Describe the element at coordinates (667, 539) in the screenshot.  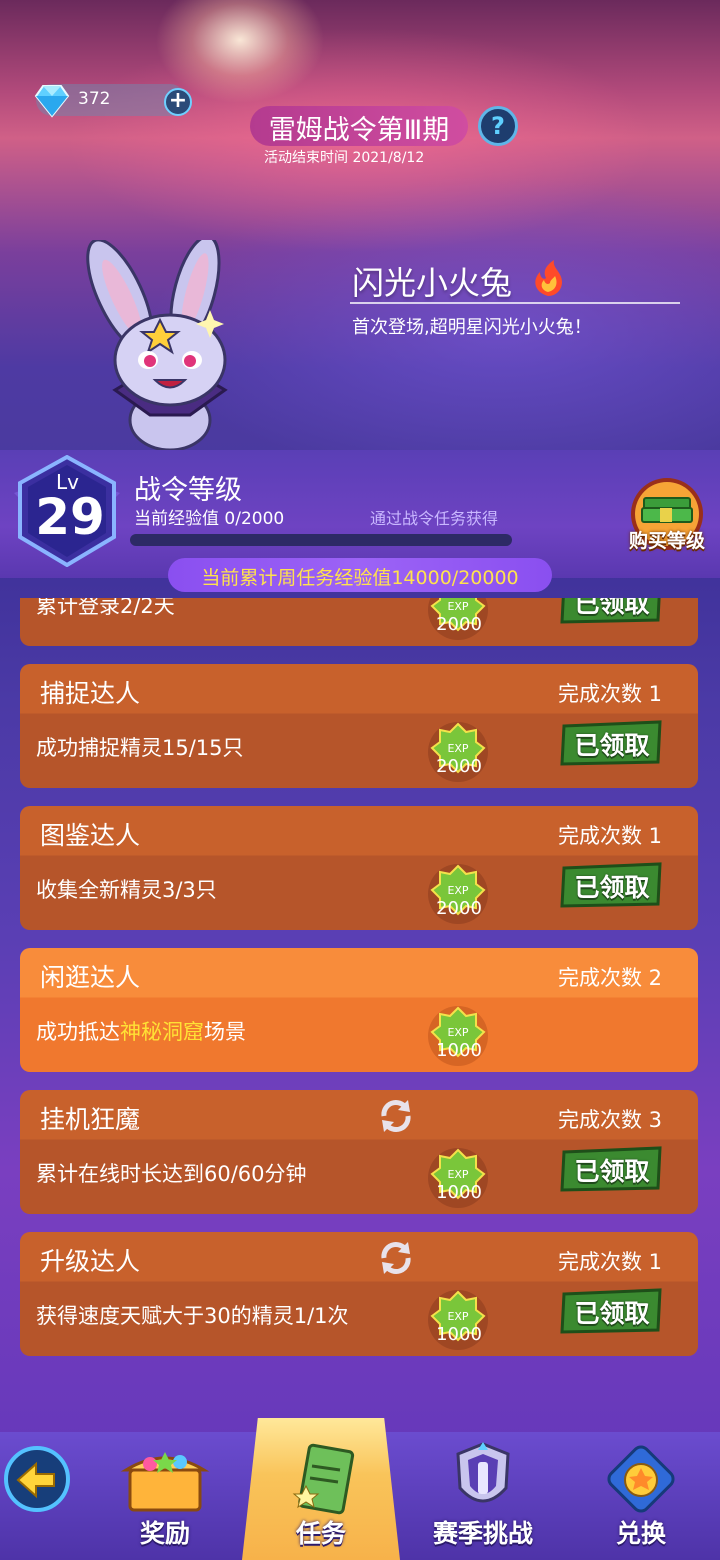
I see `buy-level-button: 购买等级` at that location.